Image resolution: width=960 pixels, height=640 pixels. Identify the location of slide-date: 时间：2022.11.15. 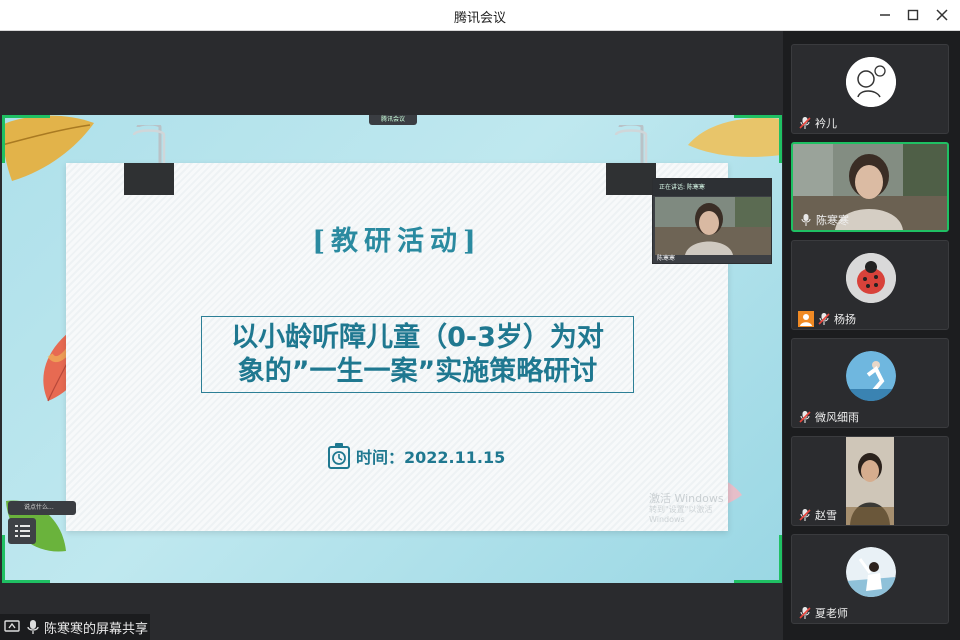
(431, 457).